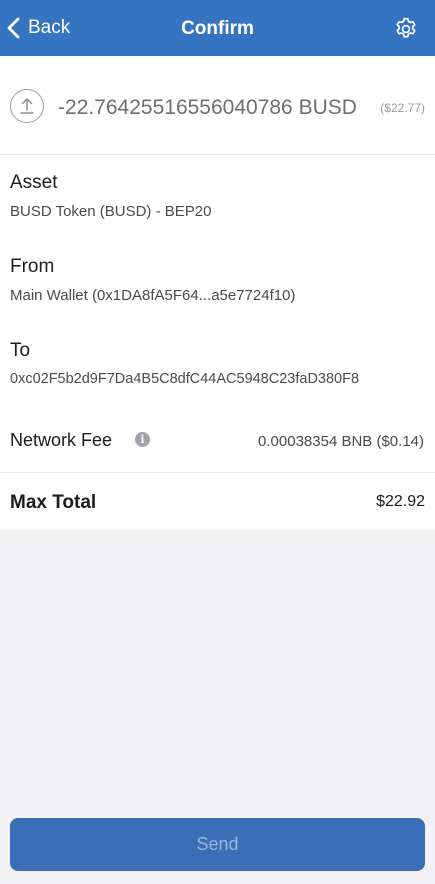  Describe the element at coordinates (153, 295) in the screenshot. I see `from-value: Main Wallet (0x1DA8fA5F64...a5e7724f10)` at that location.